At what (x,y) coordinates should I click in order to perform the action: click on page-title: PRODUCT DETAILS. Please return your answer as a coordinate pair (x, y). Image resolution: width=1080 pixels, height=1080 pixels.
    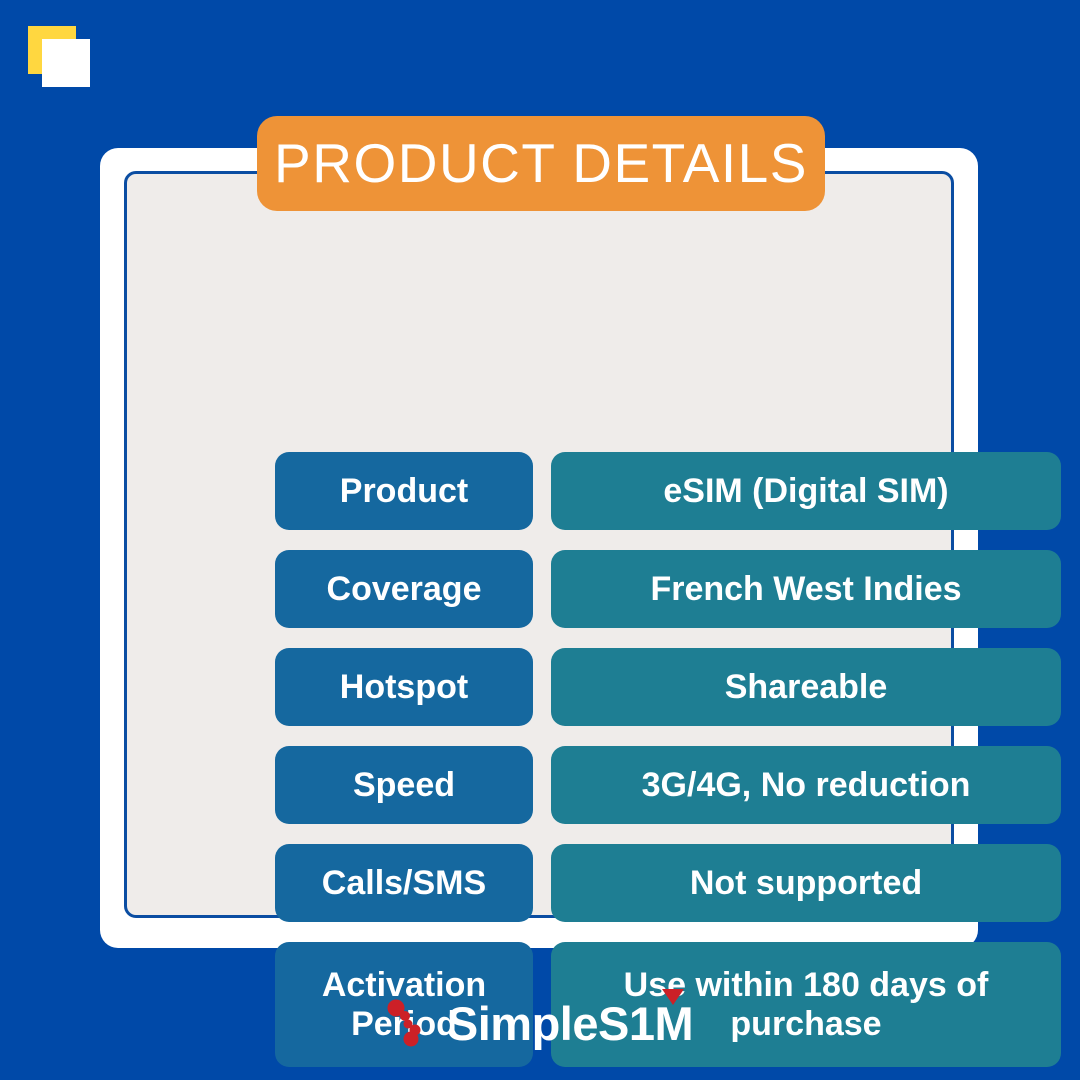
    Looking at the image, I should click on (541, 163).